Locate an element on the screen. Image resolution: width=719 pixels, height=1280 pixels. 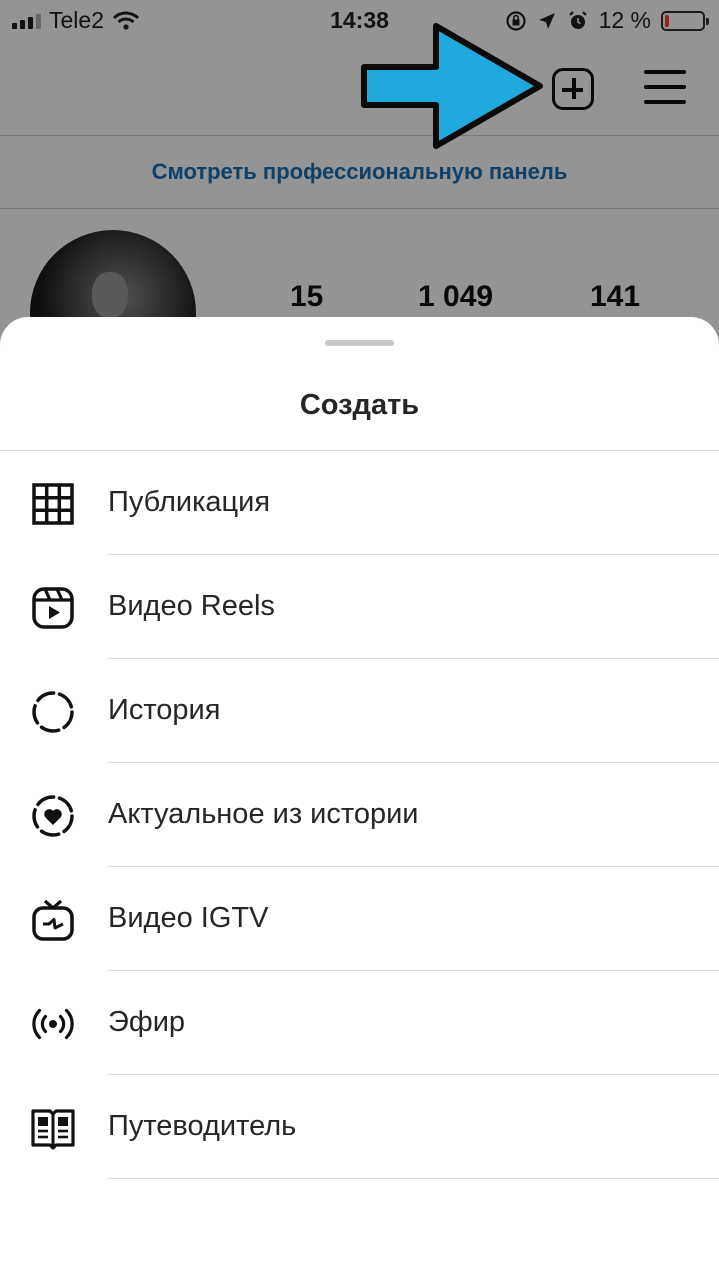
menu-item-reels: Видео Reels is located at coordinates (359, 607).